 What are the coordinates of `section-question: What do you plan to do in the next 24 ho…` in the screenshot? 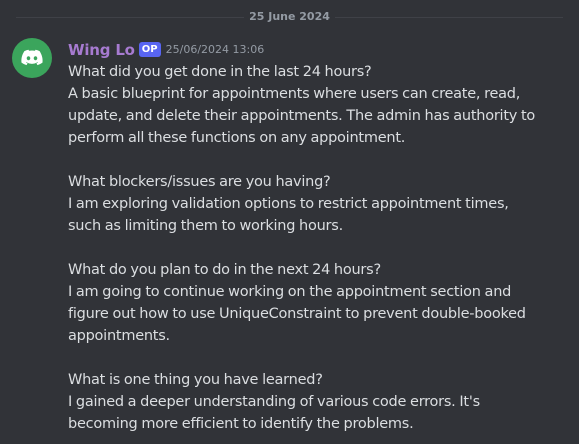 It's located at (224, 270).